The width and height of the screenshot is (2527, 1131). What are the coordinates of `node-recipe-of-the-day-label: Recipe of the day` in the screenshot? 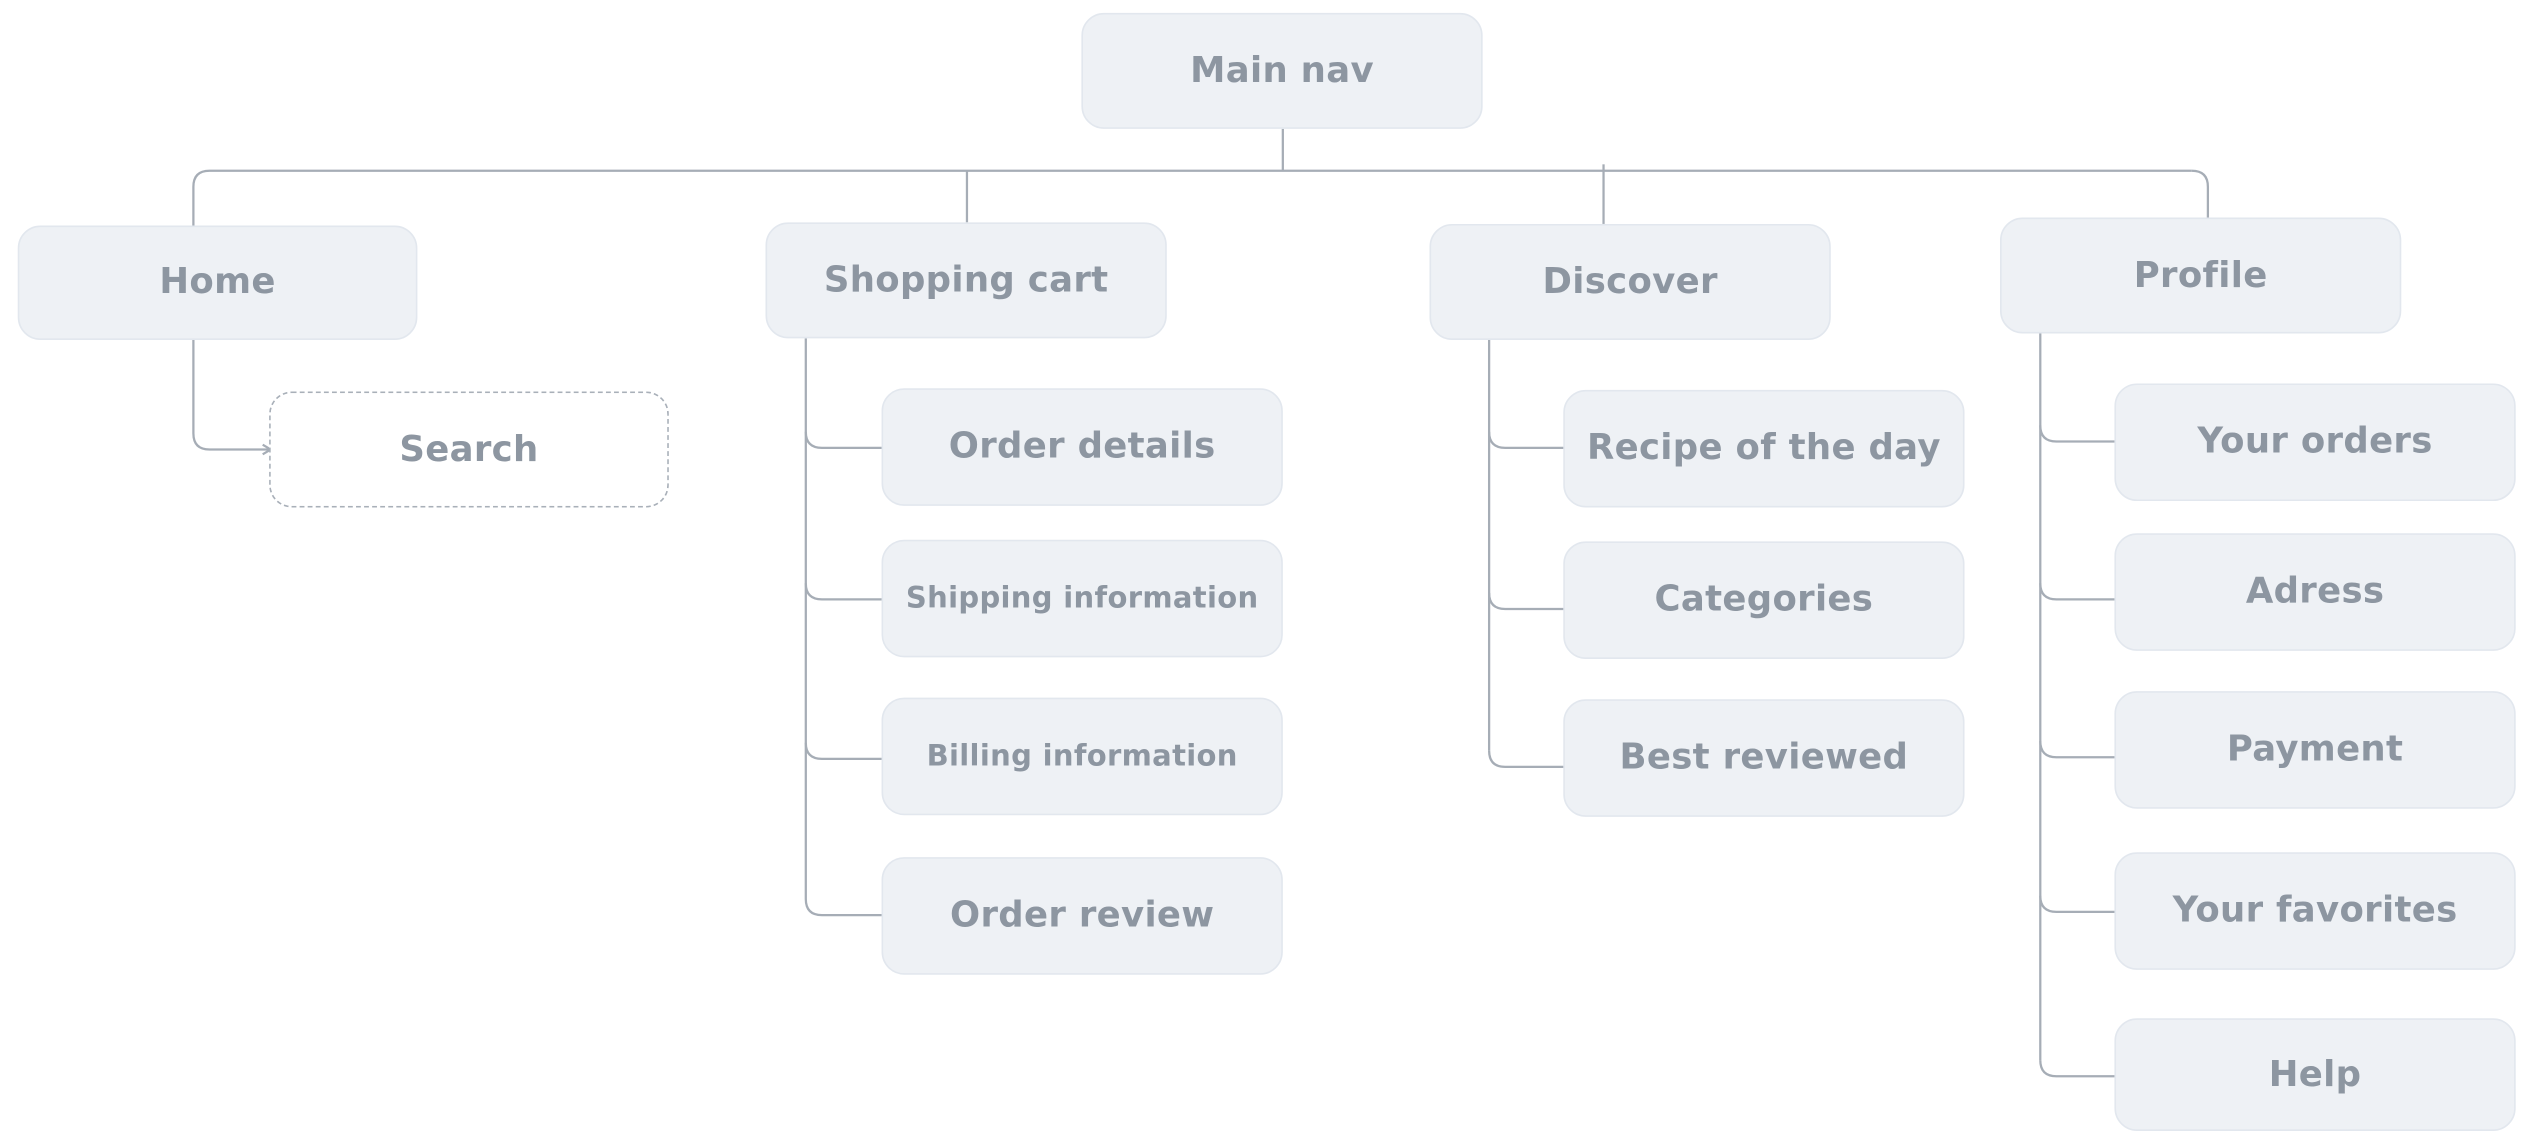 It's located at (1763, 448).